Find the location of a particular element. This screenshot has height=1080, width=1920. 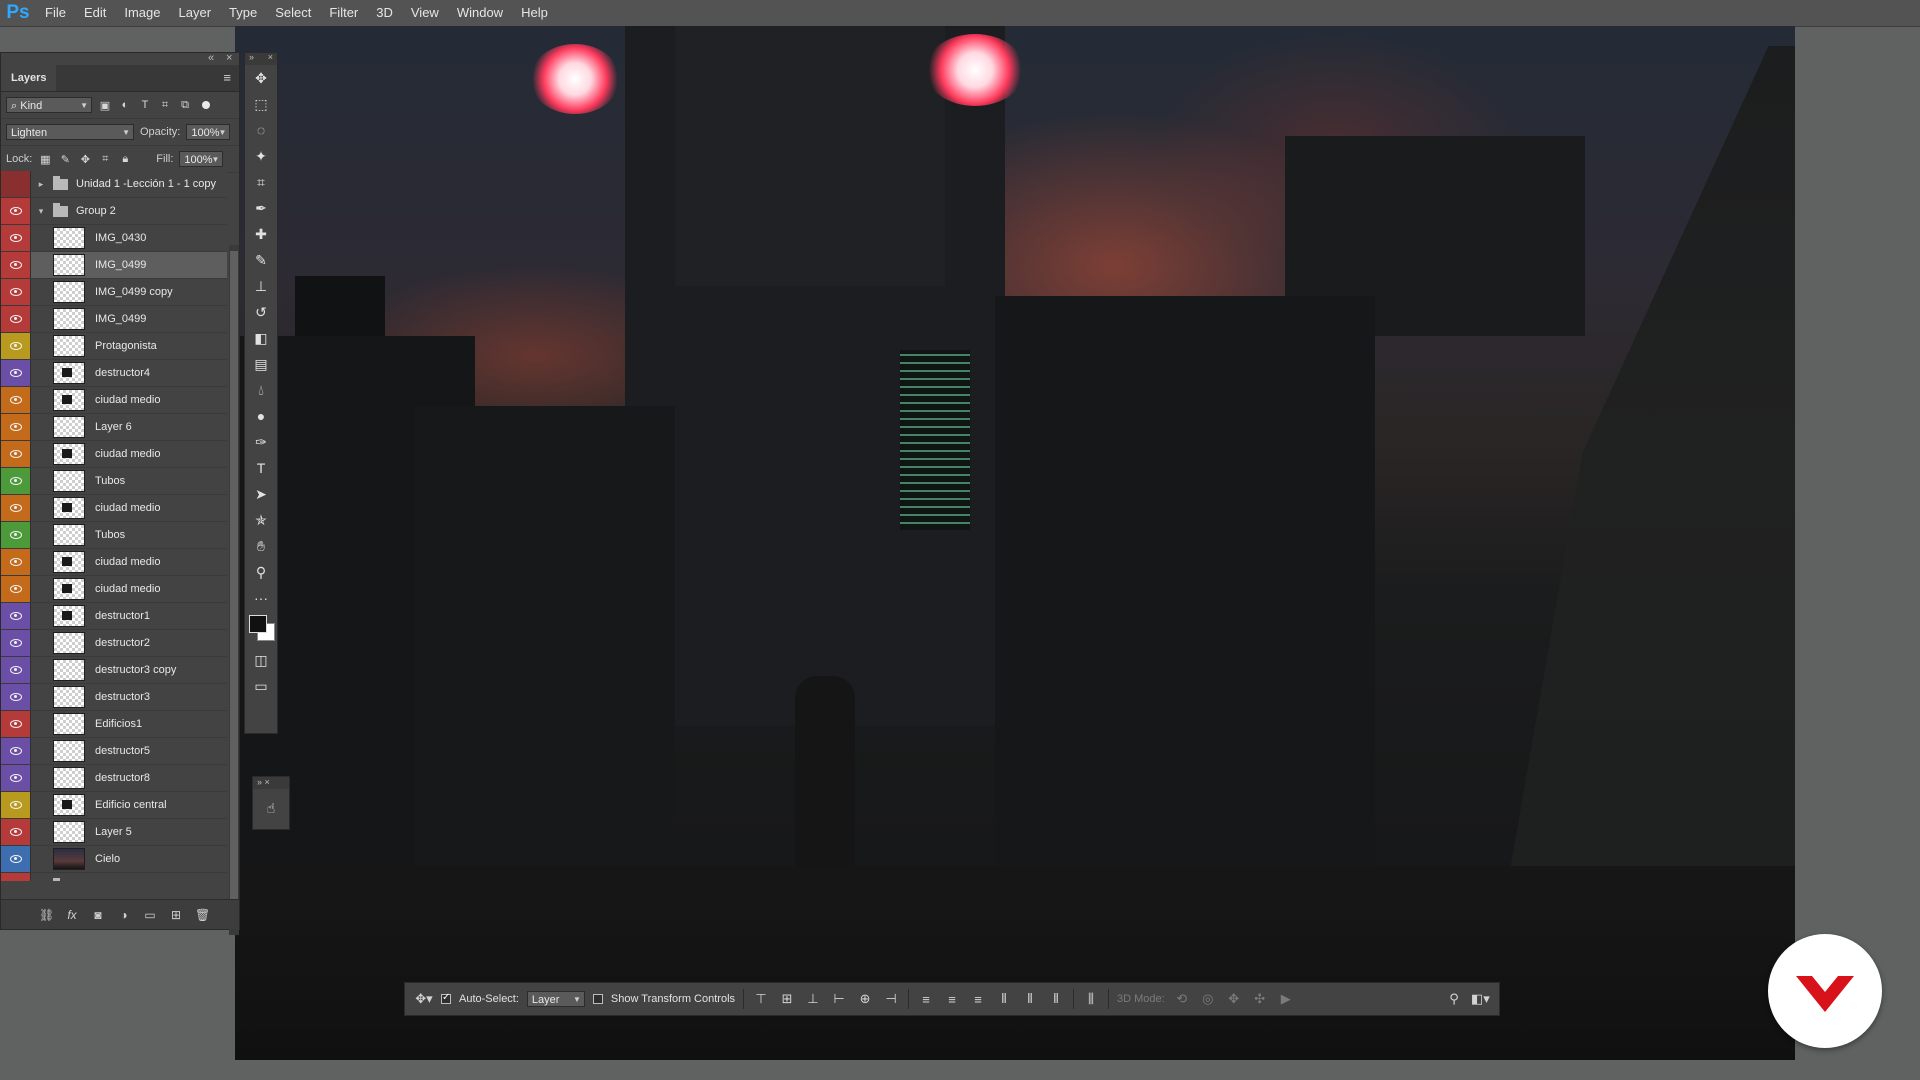

history-brush-tool-icon: ↺ is located at coordinates (261, 312).